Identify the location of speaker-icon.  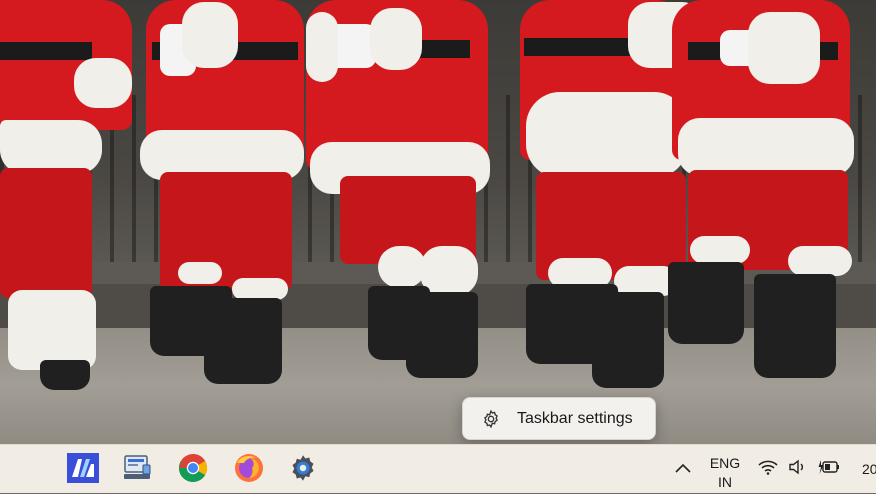
(798, 469).